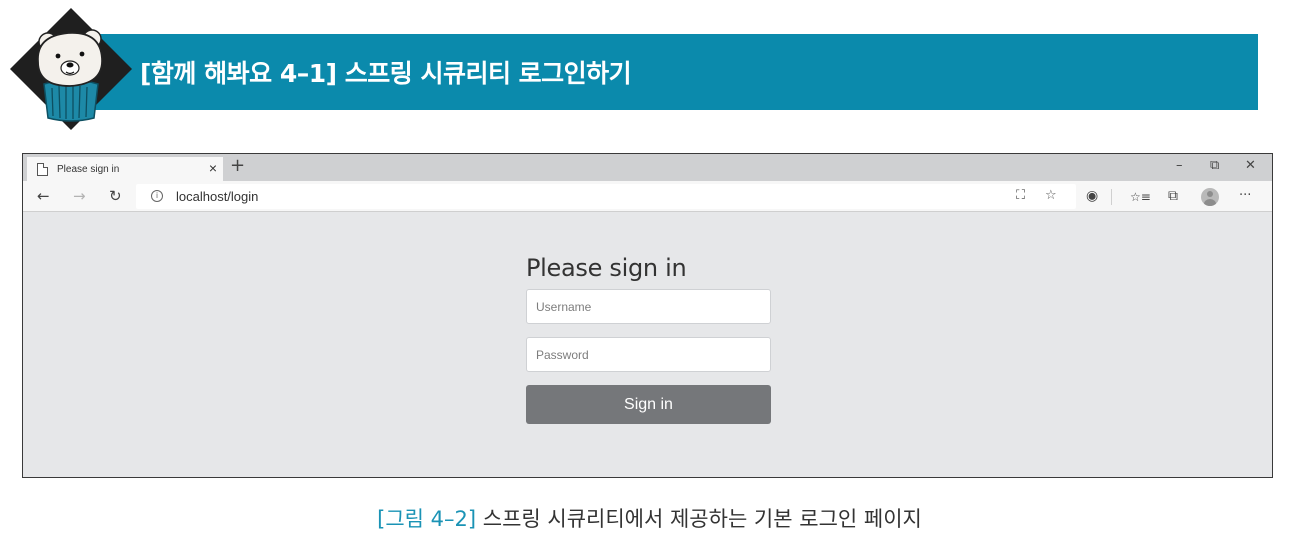 This screenshot has width=1299, height=538. What do you see at coordinates (115, 196) in the screenshot?
I see `refresh-icon: ↻` at bounding box center [115, 196].